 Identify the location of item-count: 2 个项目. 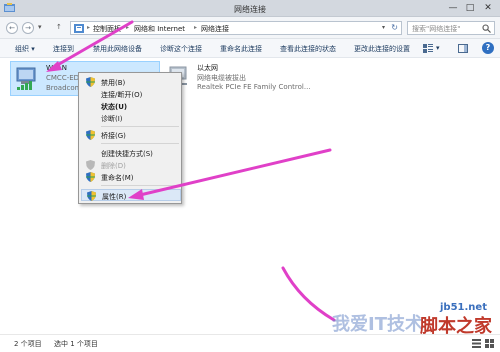
(28, 344).